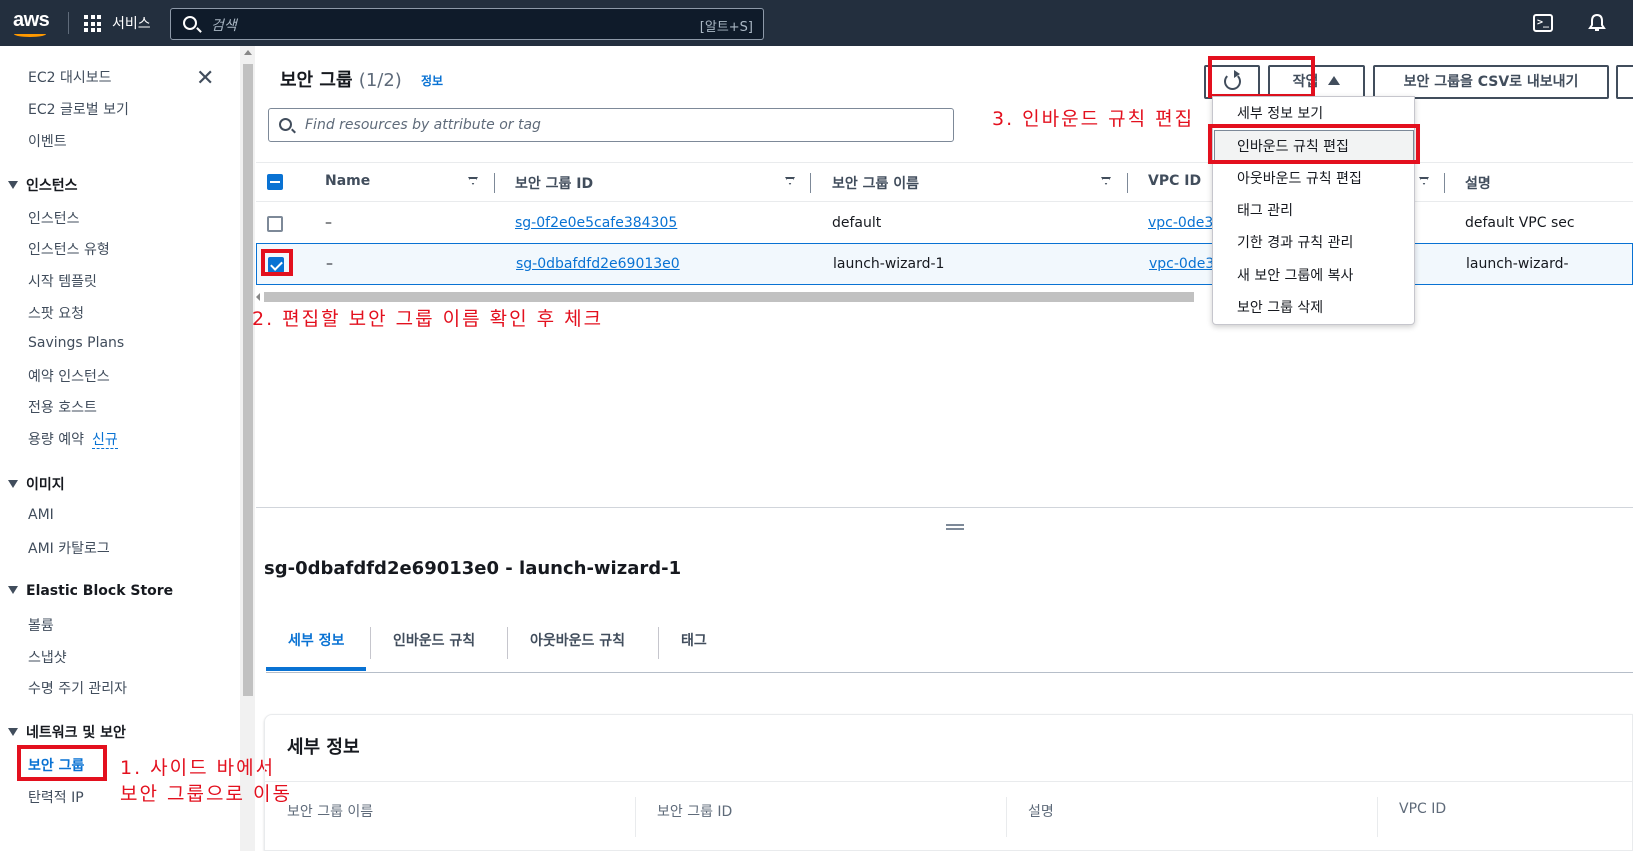 The height and width of the screenshot is (851, 1633). What do you see at coordinates (428, 319) in the screenshot?
I see `annotation-step2: 2. 편집할 보안 그룹 이름 확인 후 체크` at bounding box center [428, 319].